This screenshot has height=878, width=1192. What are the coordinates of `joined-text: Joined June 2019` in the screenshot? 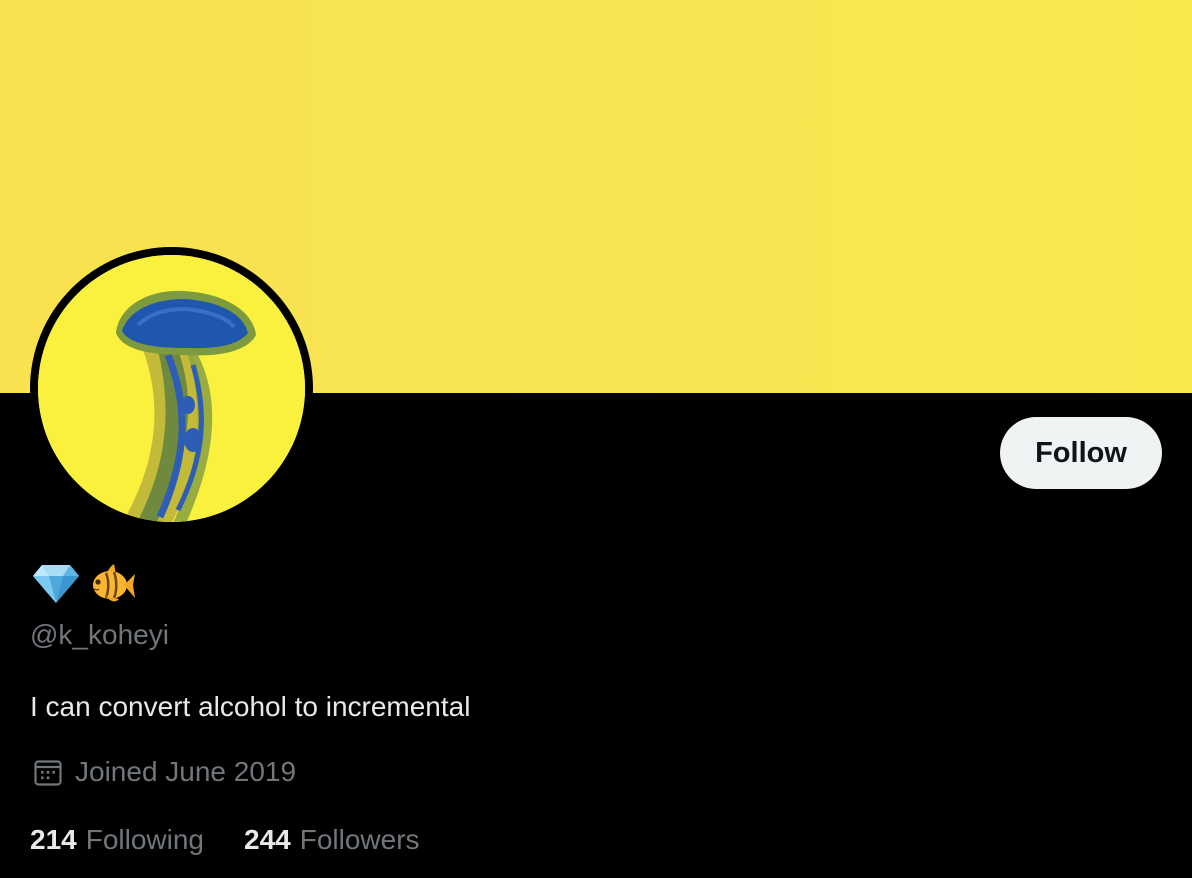 It's located at (186, 771).